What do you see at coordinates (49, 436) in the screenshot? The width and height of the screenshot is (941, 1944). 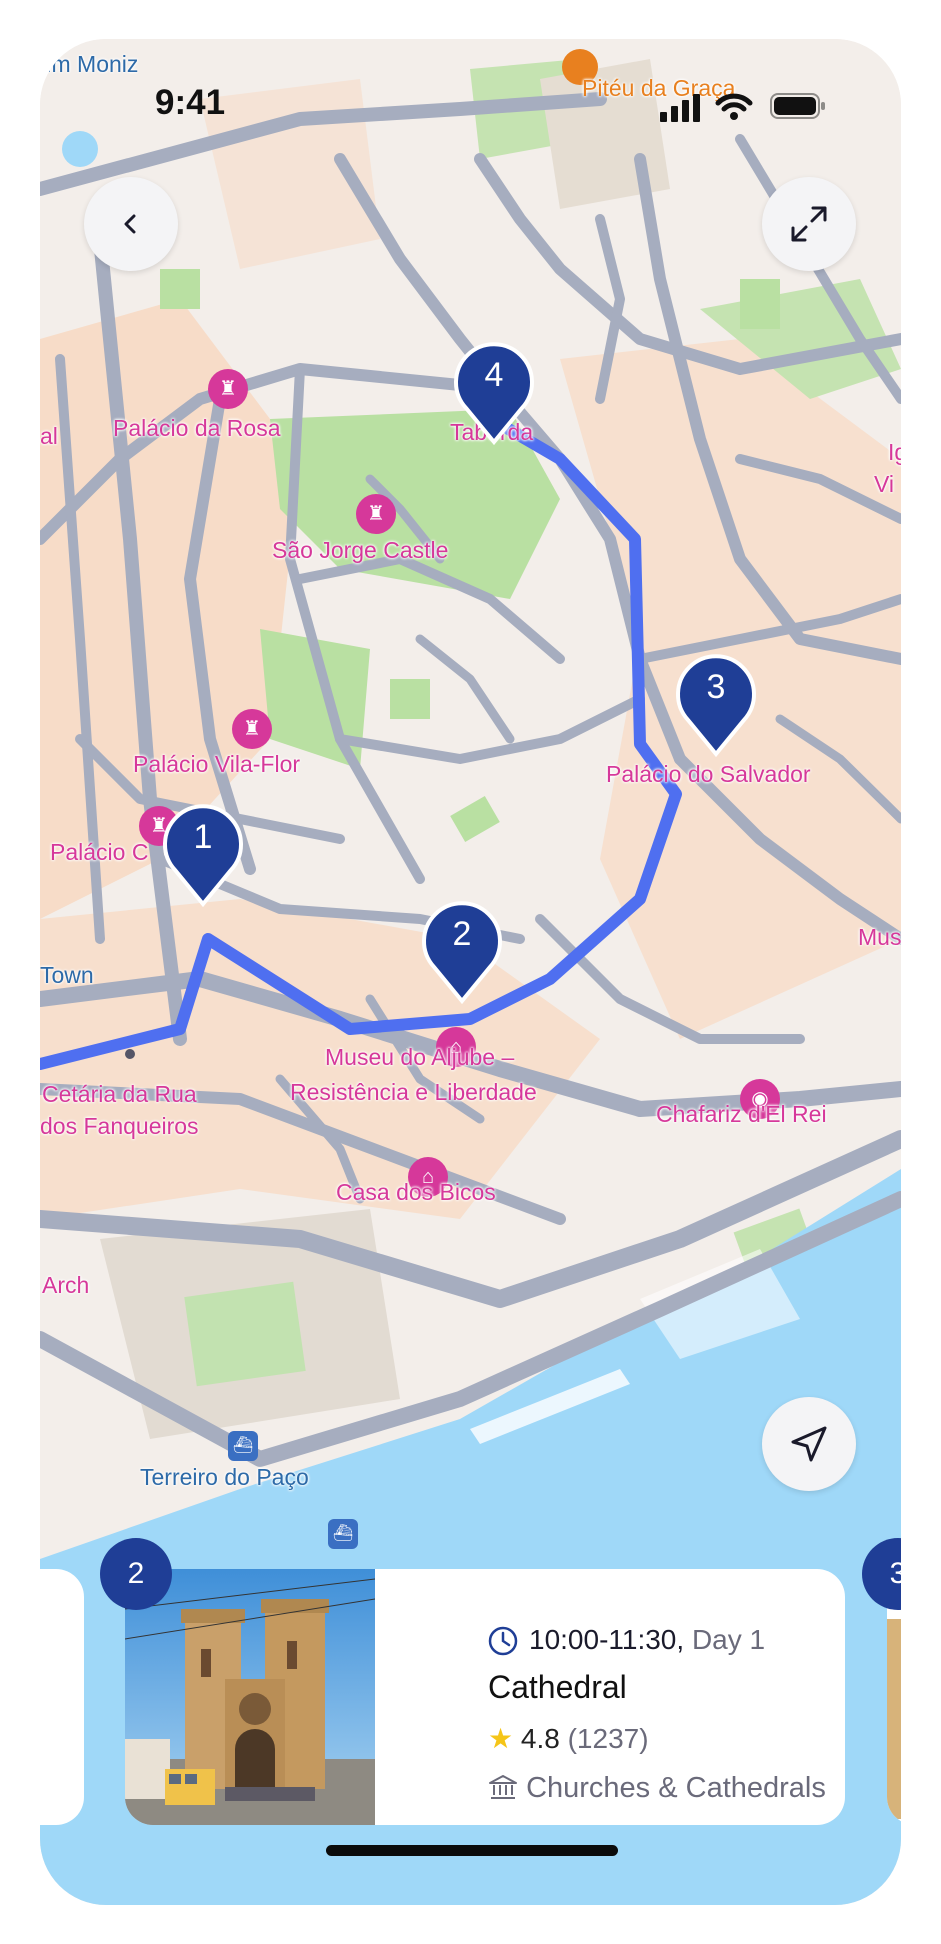 I see `map-label: al` at bounding box center [49, 436].